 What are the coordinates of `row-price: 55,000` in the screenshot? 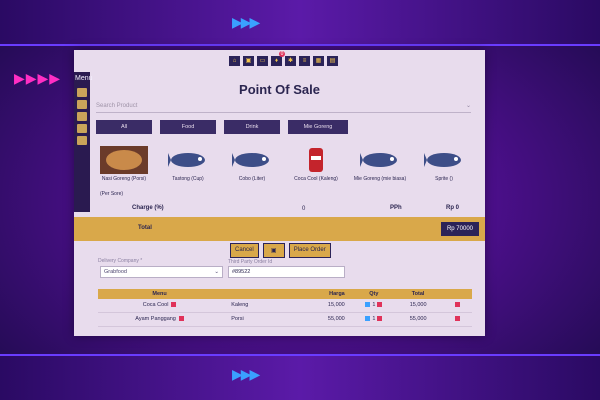 It's located at (336, 319).